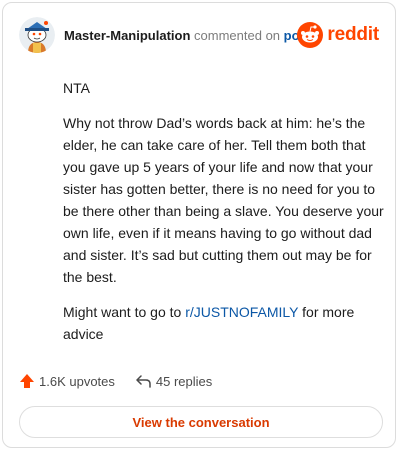 This screenshot has width=400, height=452. What do you see at coordinates (184, 381) in the screenshot?
I see `replies-count: 45 replies` at bounding box center [184, 381].